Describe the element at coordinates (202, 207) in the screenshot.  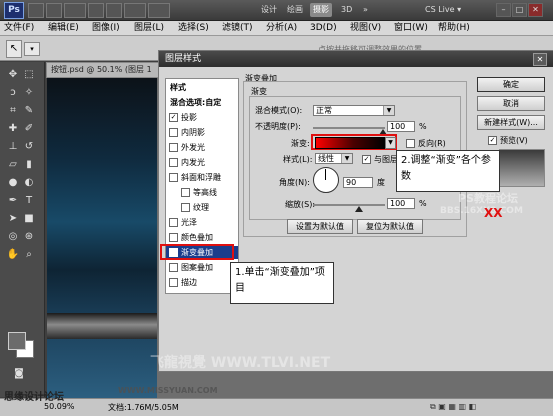
I see `style-item: 纹理` at that location.